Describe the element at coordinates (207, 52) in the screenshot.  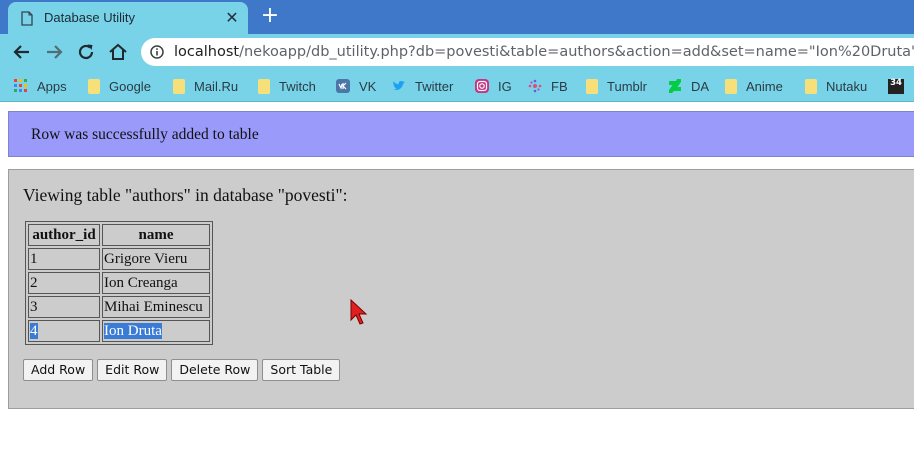
I see `url-host: localhost` at that location.